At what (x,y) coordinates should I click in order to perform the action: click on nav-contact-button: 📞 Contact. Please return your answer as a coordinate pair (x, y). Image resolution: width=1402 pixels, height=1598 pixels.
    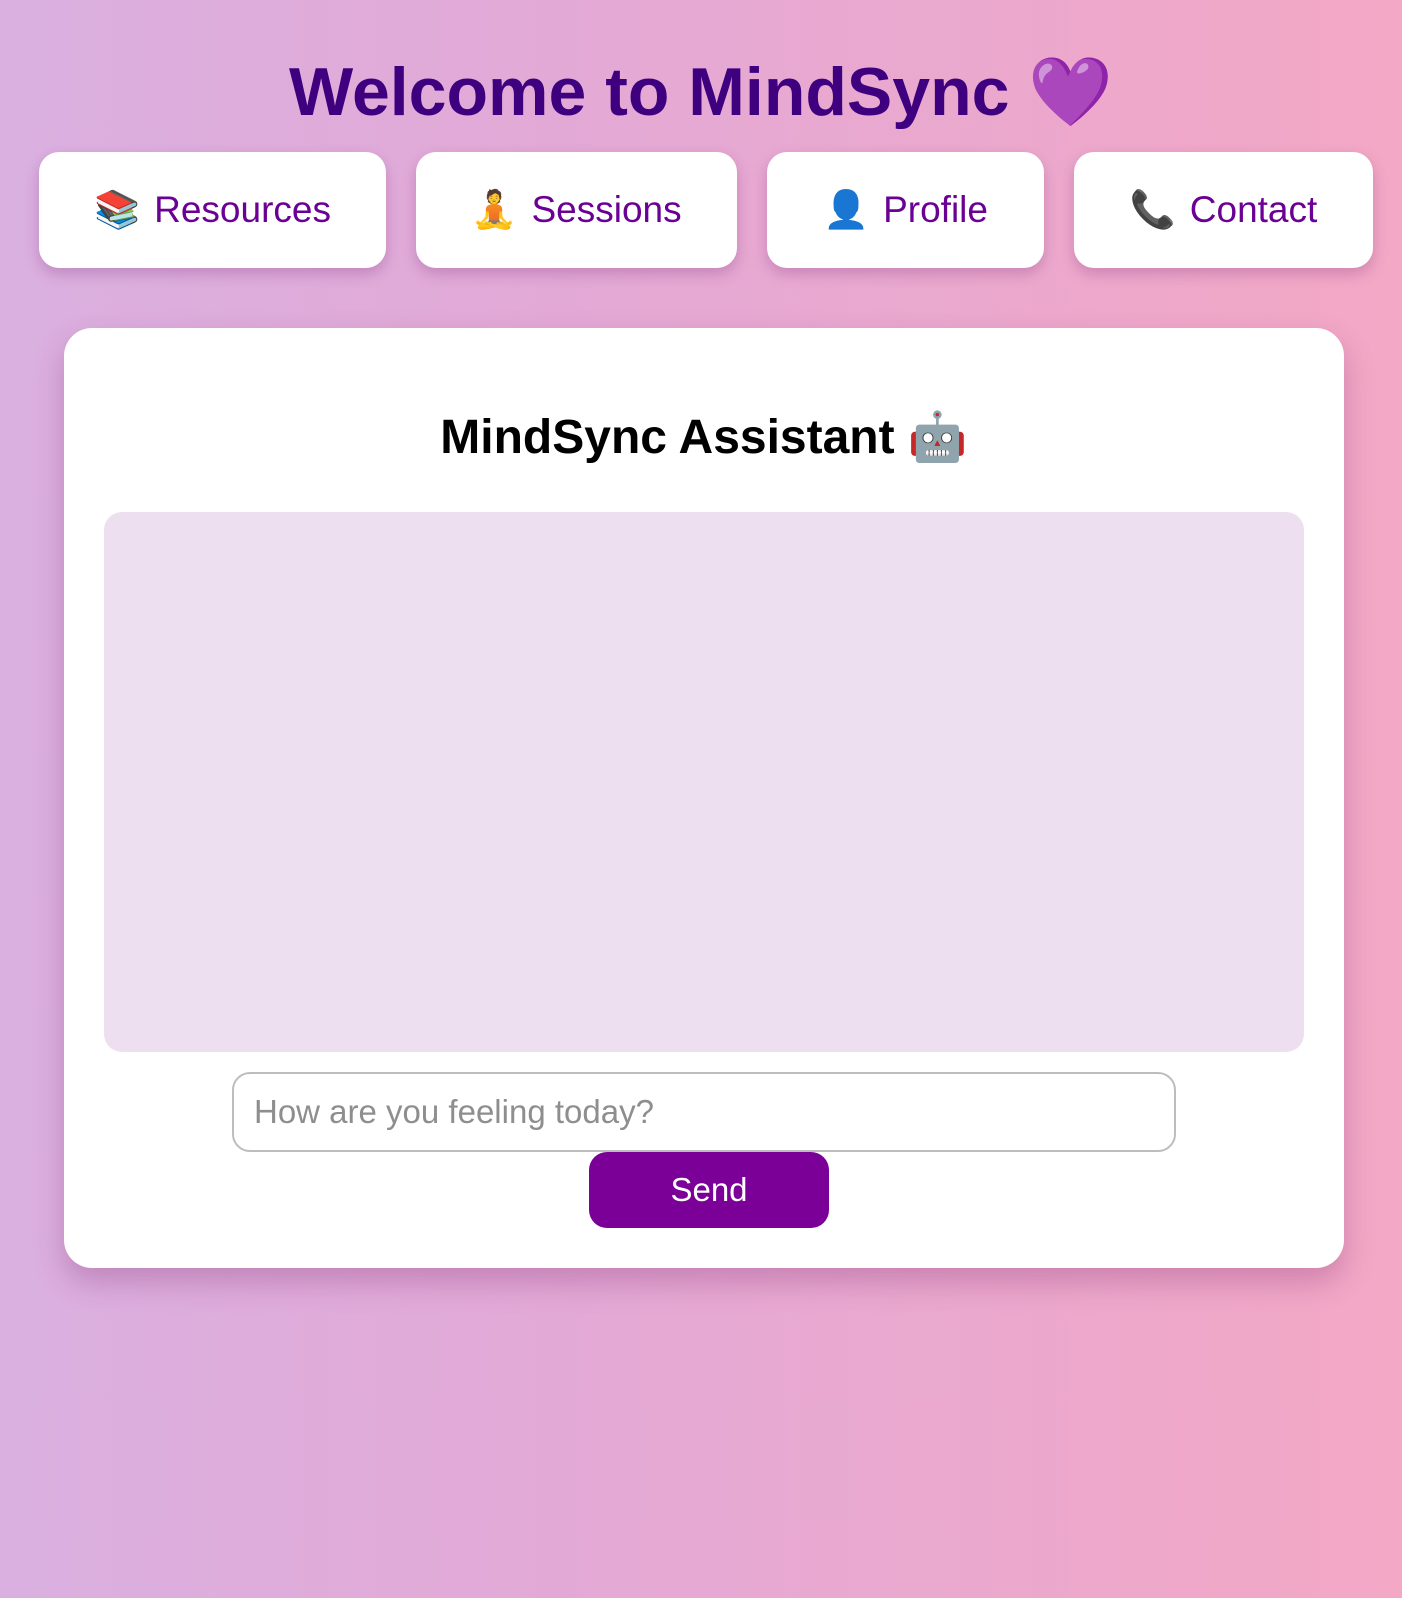
    Looking at the image, I should click on (1223, 210).